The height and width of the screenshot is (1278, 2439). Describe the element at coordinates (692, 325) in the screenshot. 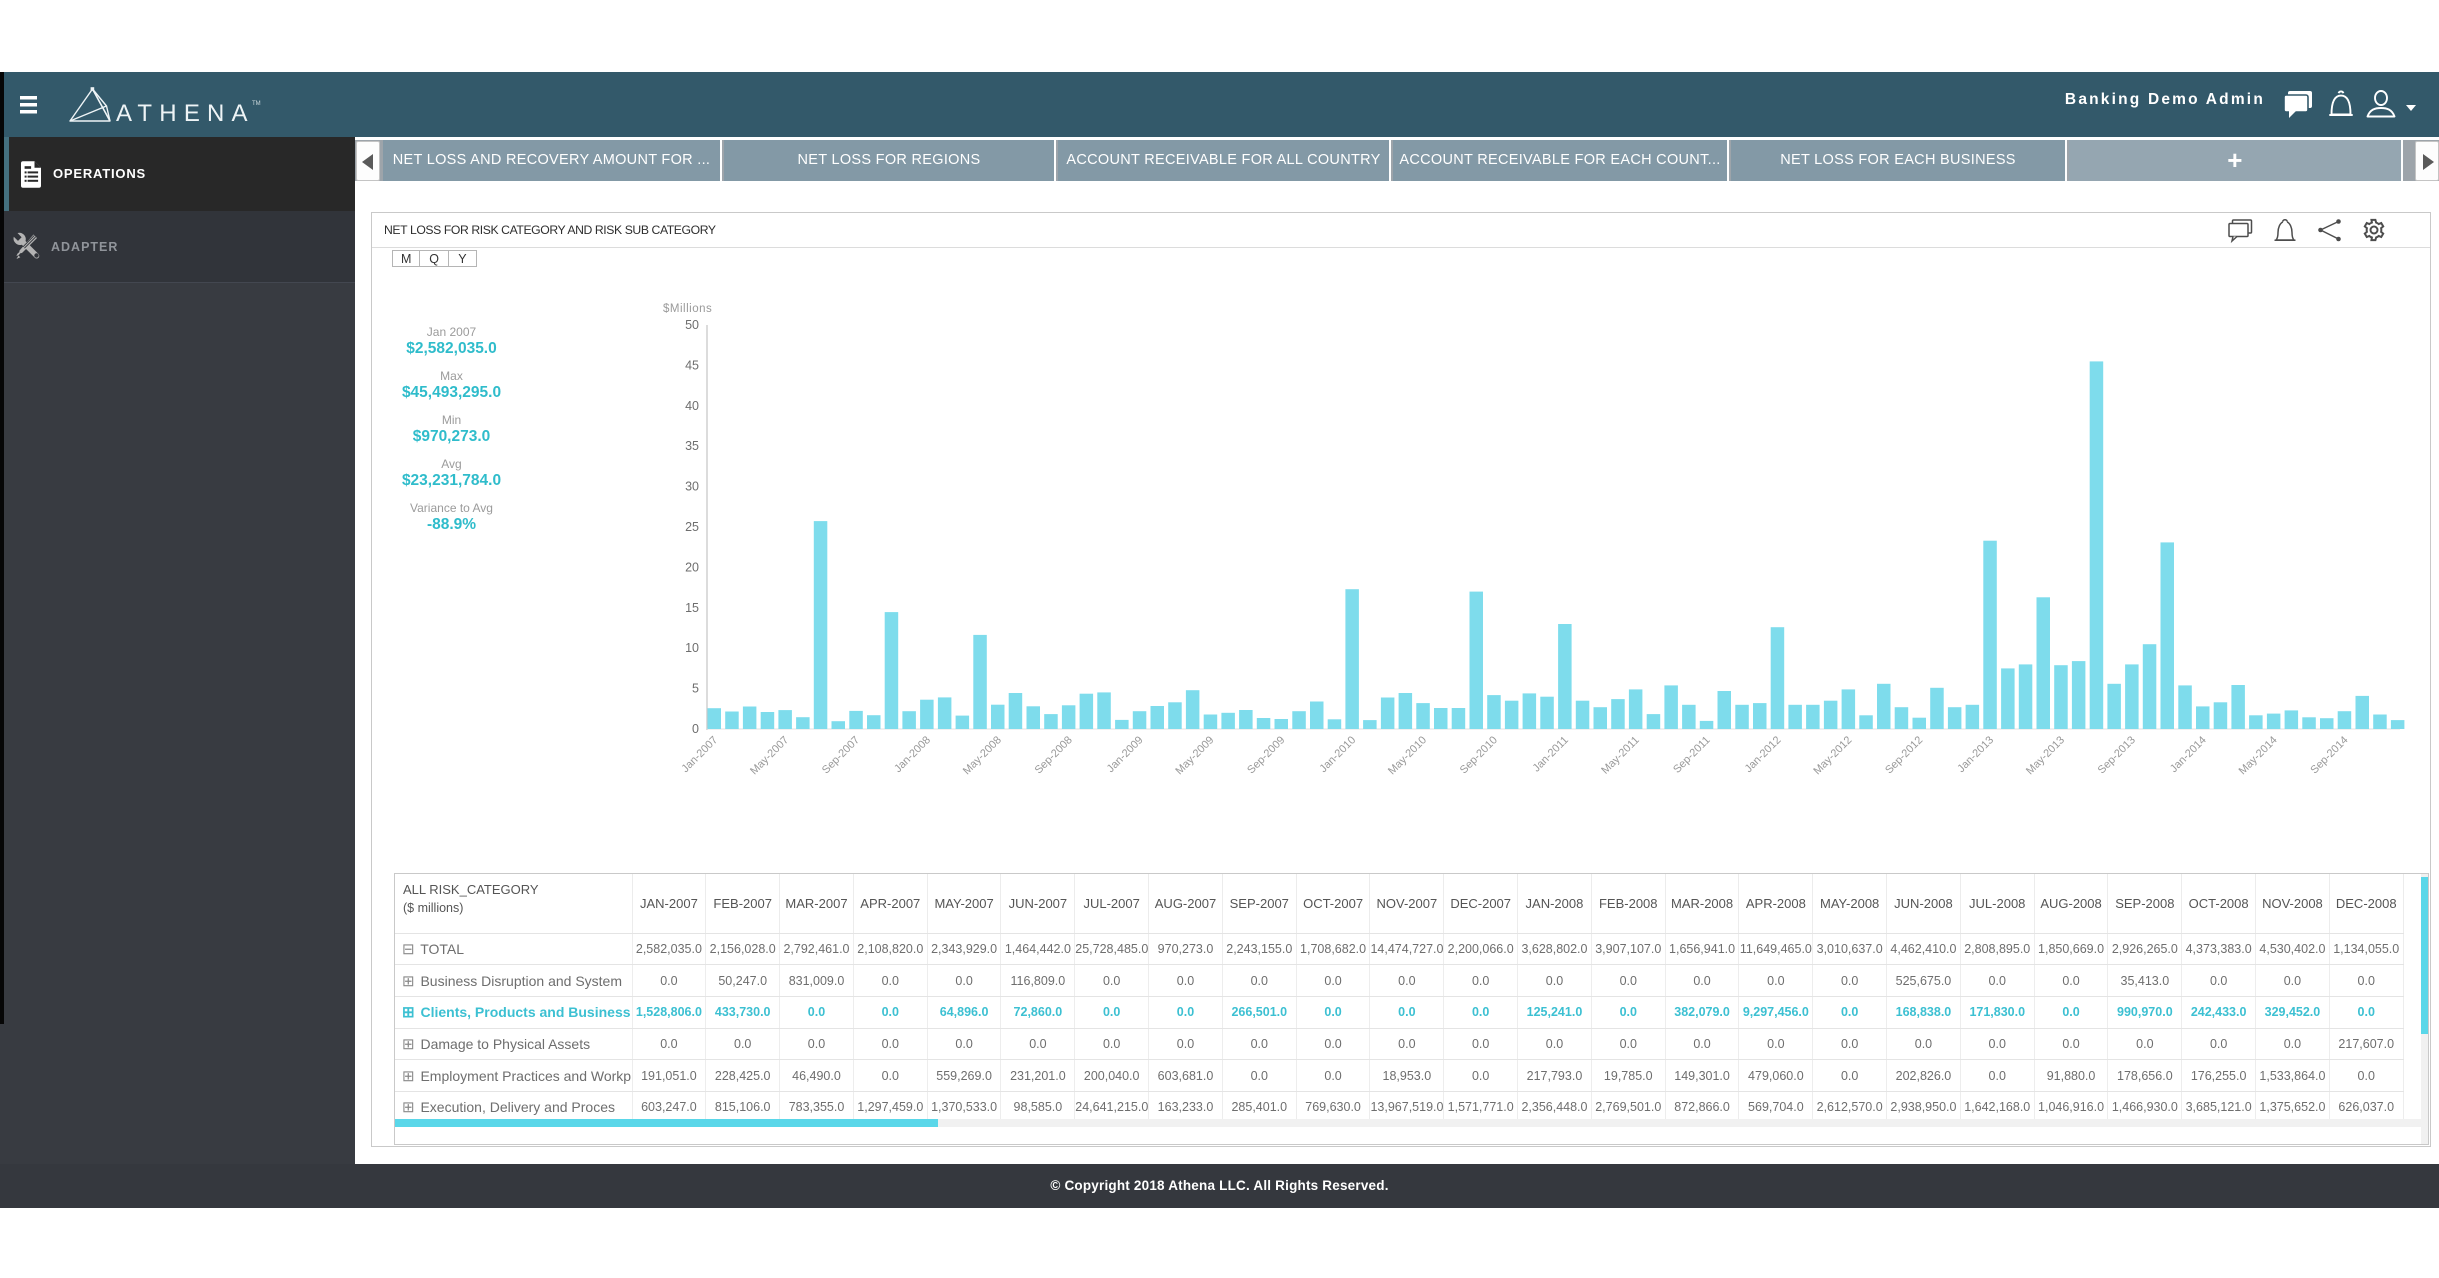

I see `svg-text: 50` at that location.